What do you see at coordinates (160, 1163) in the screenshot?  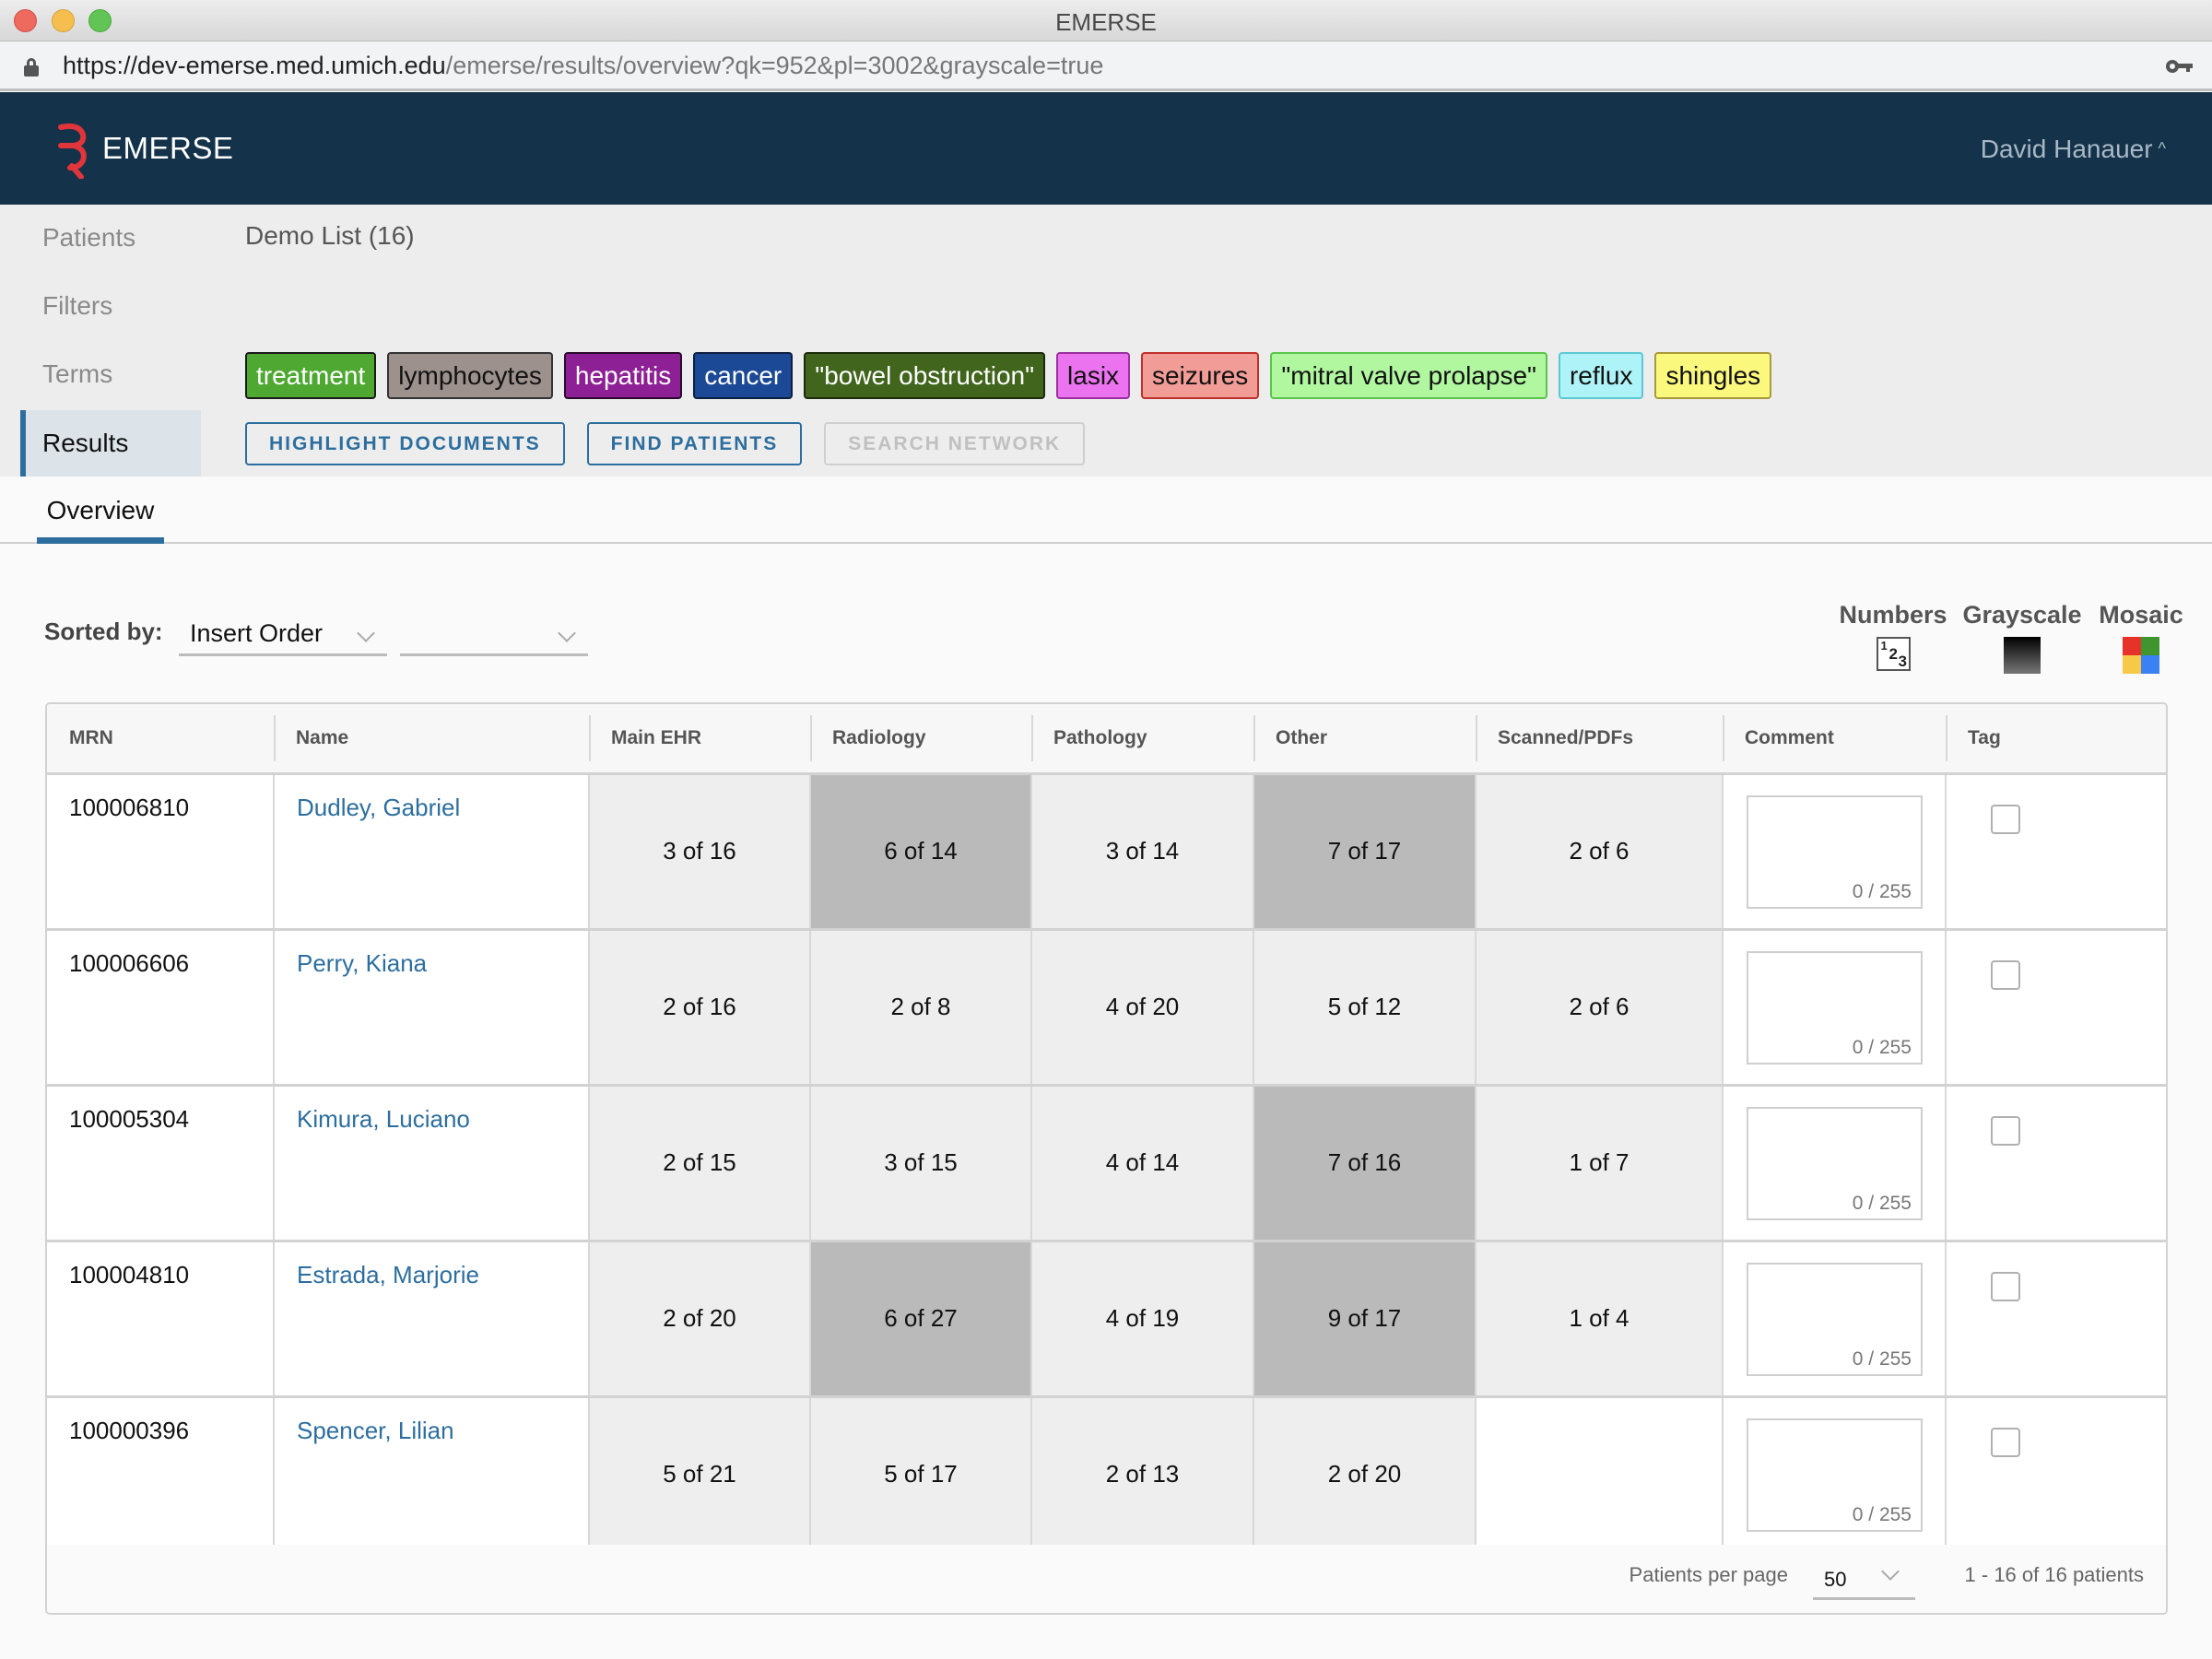 I see `mrn-cell: 100005304` at bounding box center [160, 1163].